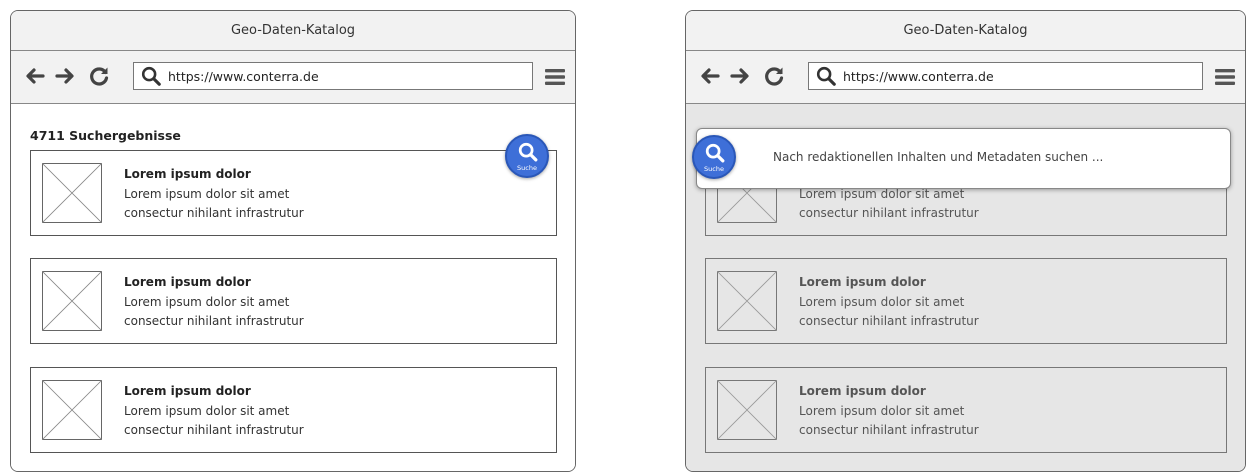 This screenshot has height=472, width=1246. I want to click on results-count: 4711 Suchergebnisse, so click(105, 135).